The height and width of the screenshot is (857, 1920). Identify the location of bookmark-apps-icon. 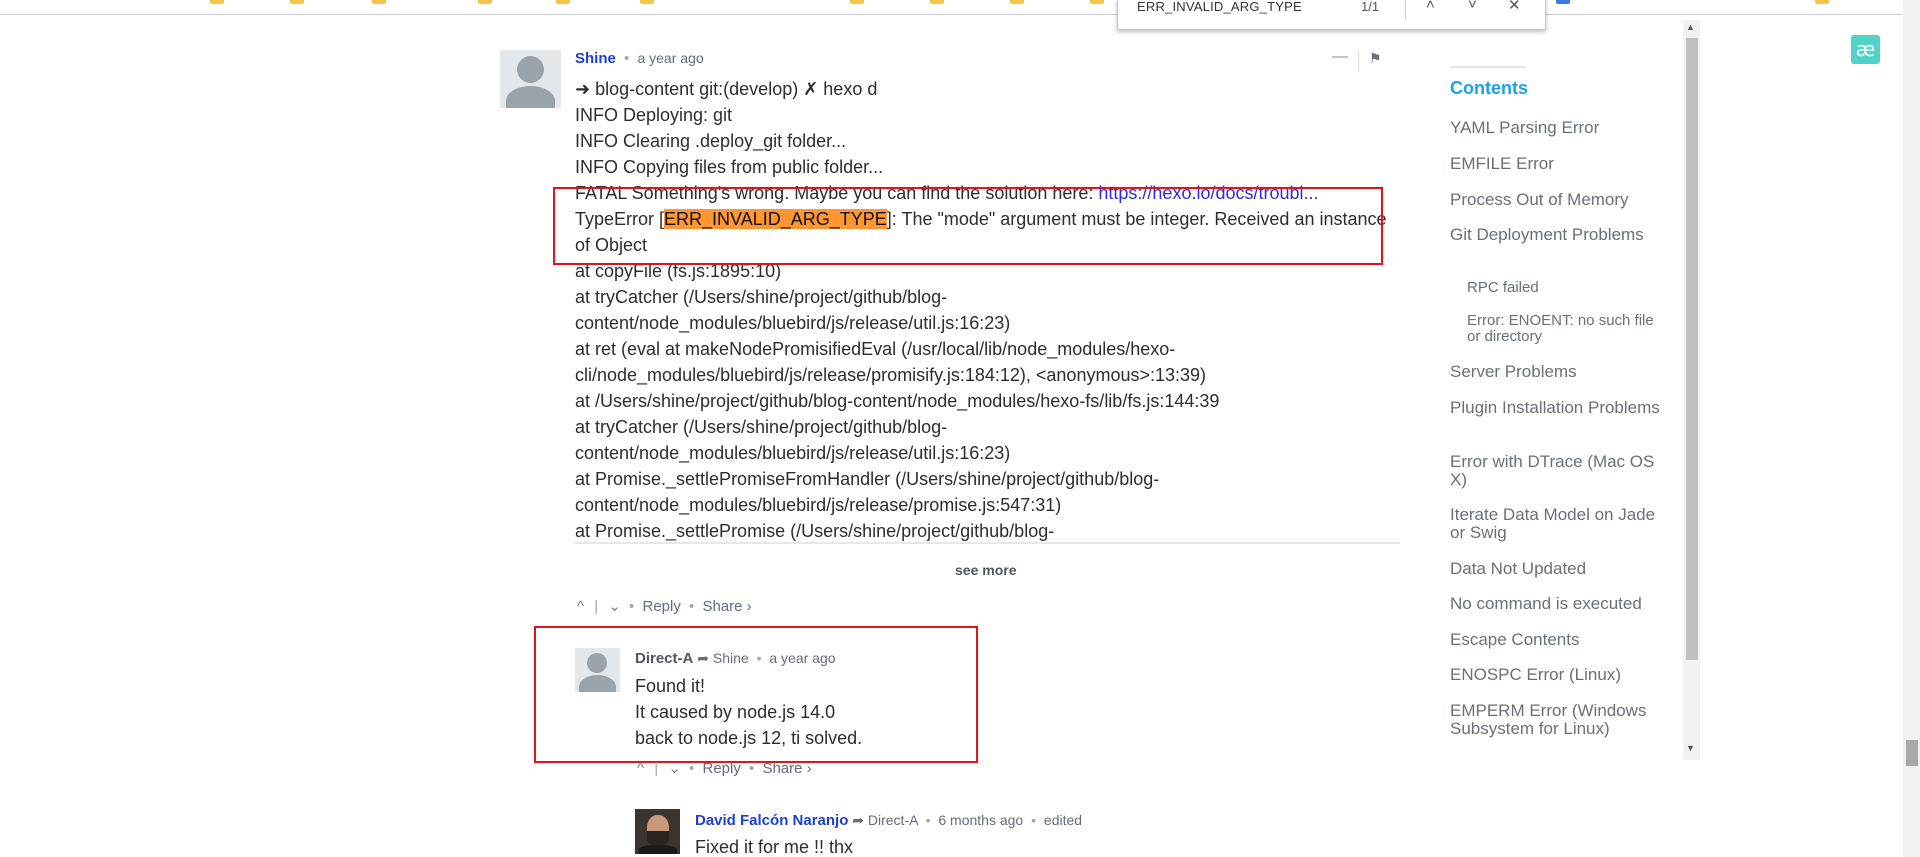
(1563, 2).